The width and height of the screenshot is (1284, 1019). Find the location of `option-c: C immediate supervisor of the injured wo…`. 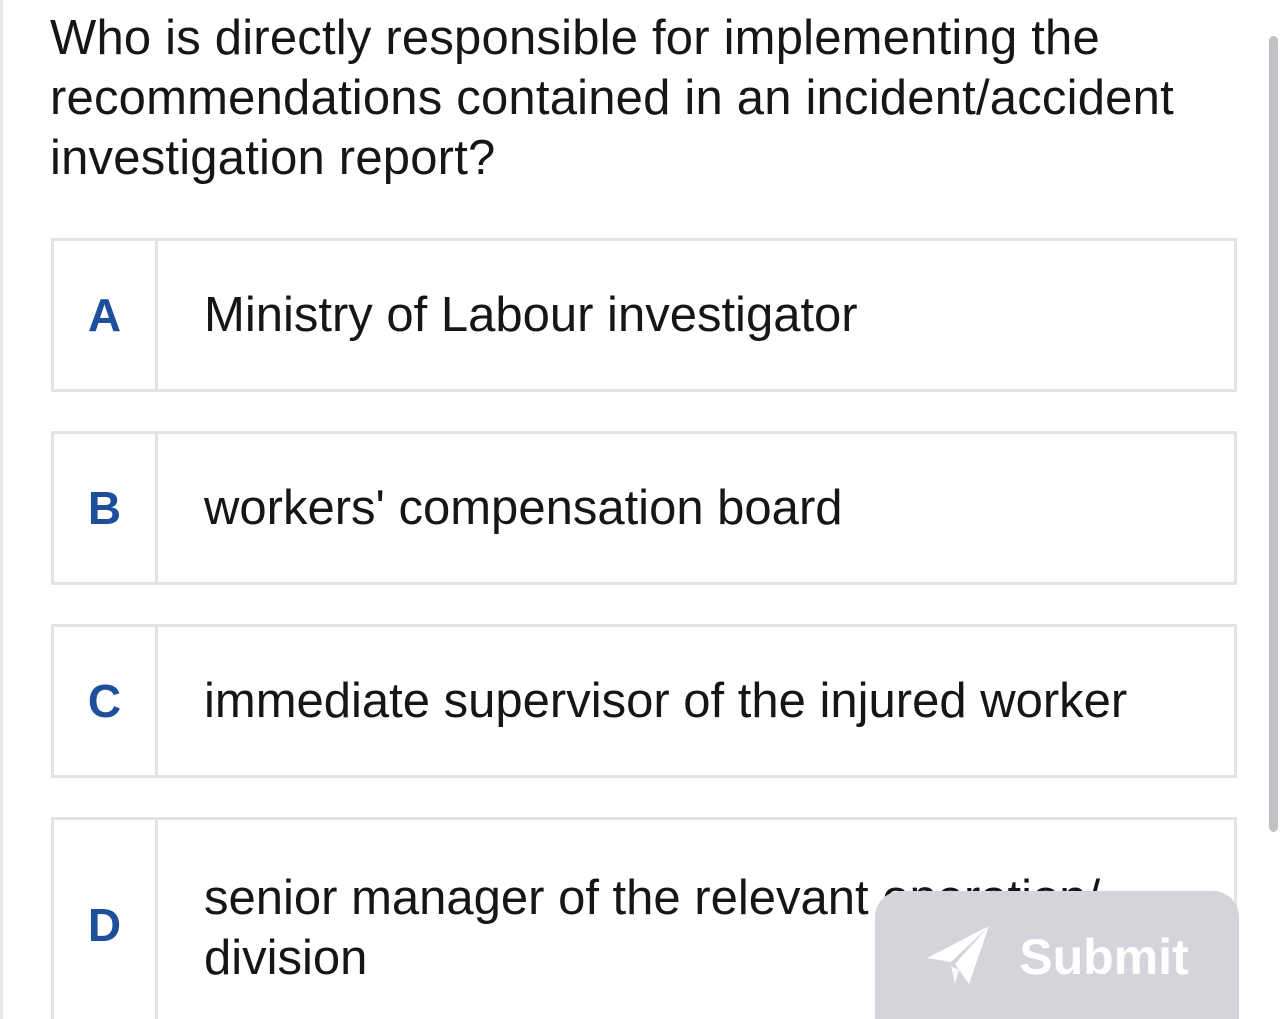

option-c: C immediate supervisor of the injured wo… is located at coordinates (644, 701).